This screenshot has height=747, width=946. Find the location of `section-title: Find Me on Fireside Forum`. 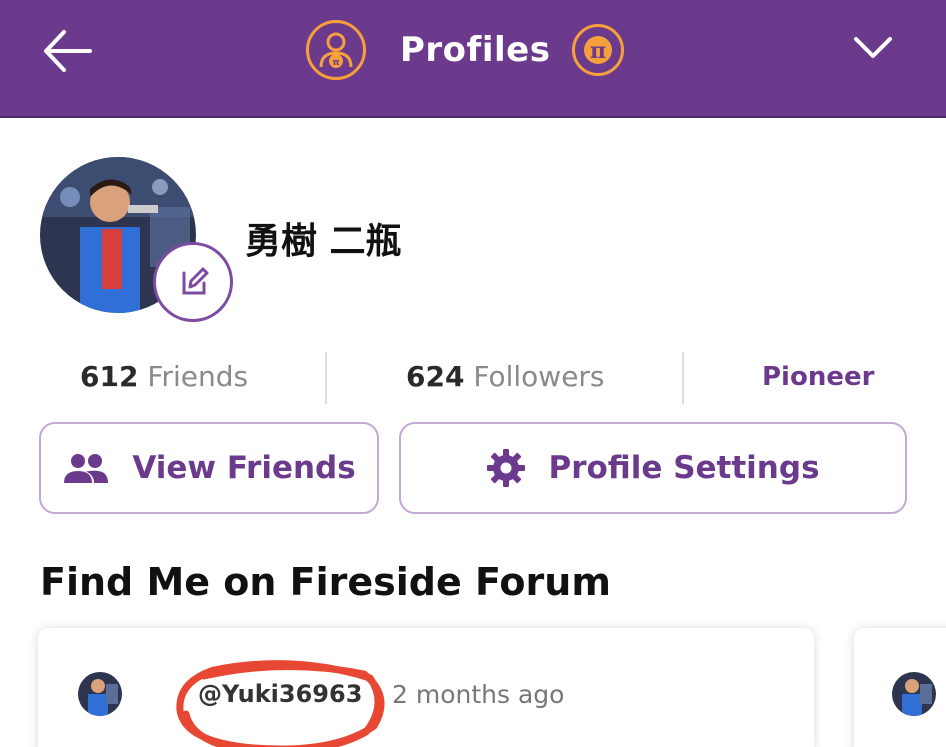

section-title: Find Me on Fireside Forum is located at coordinates (325, 582).